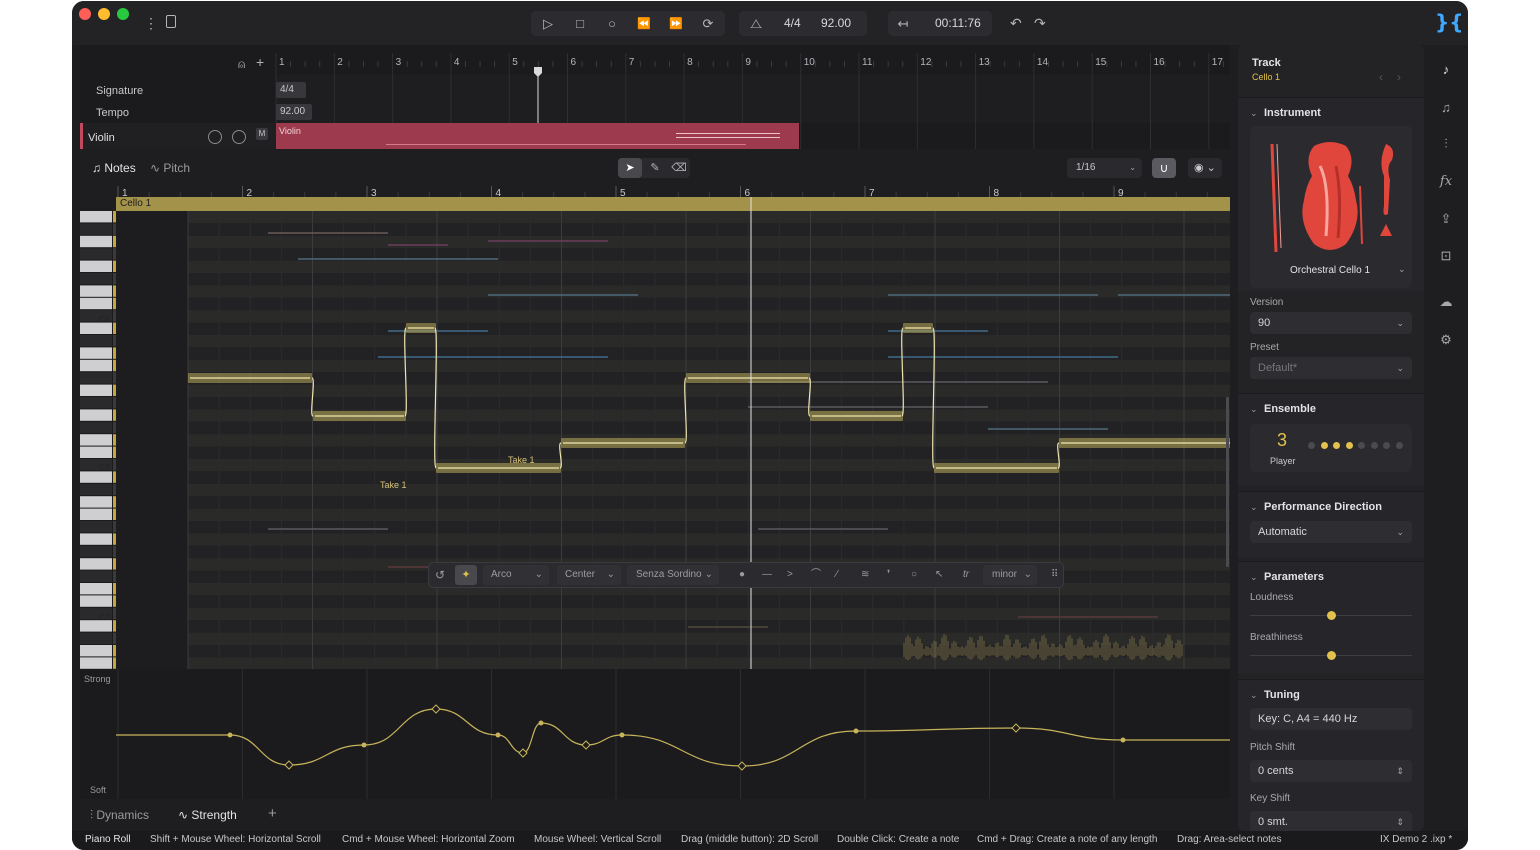 The image size is (1540, 850). I want to click on sparkle-icon: ✦, so click(466, 575).